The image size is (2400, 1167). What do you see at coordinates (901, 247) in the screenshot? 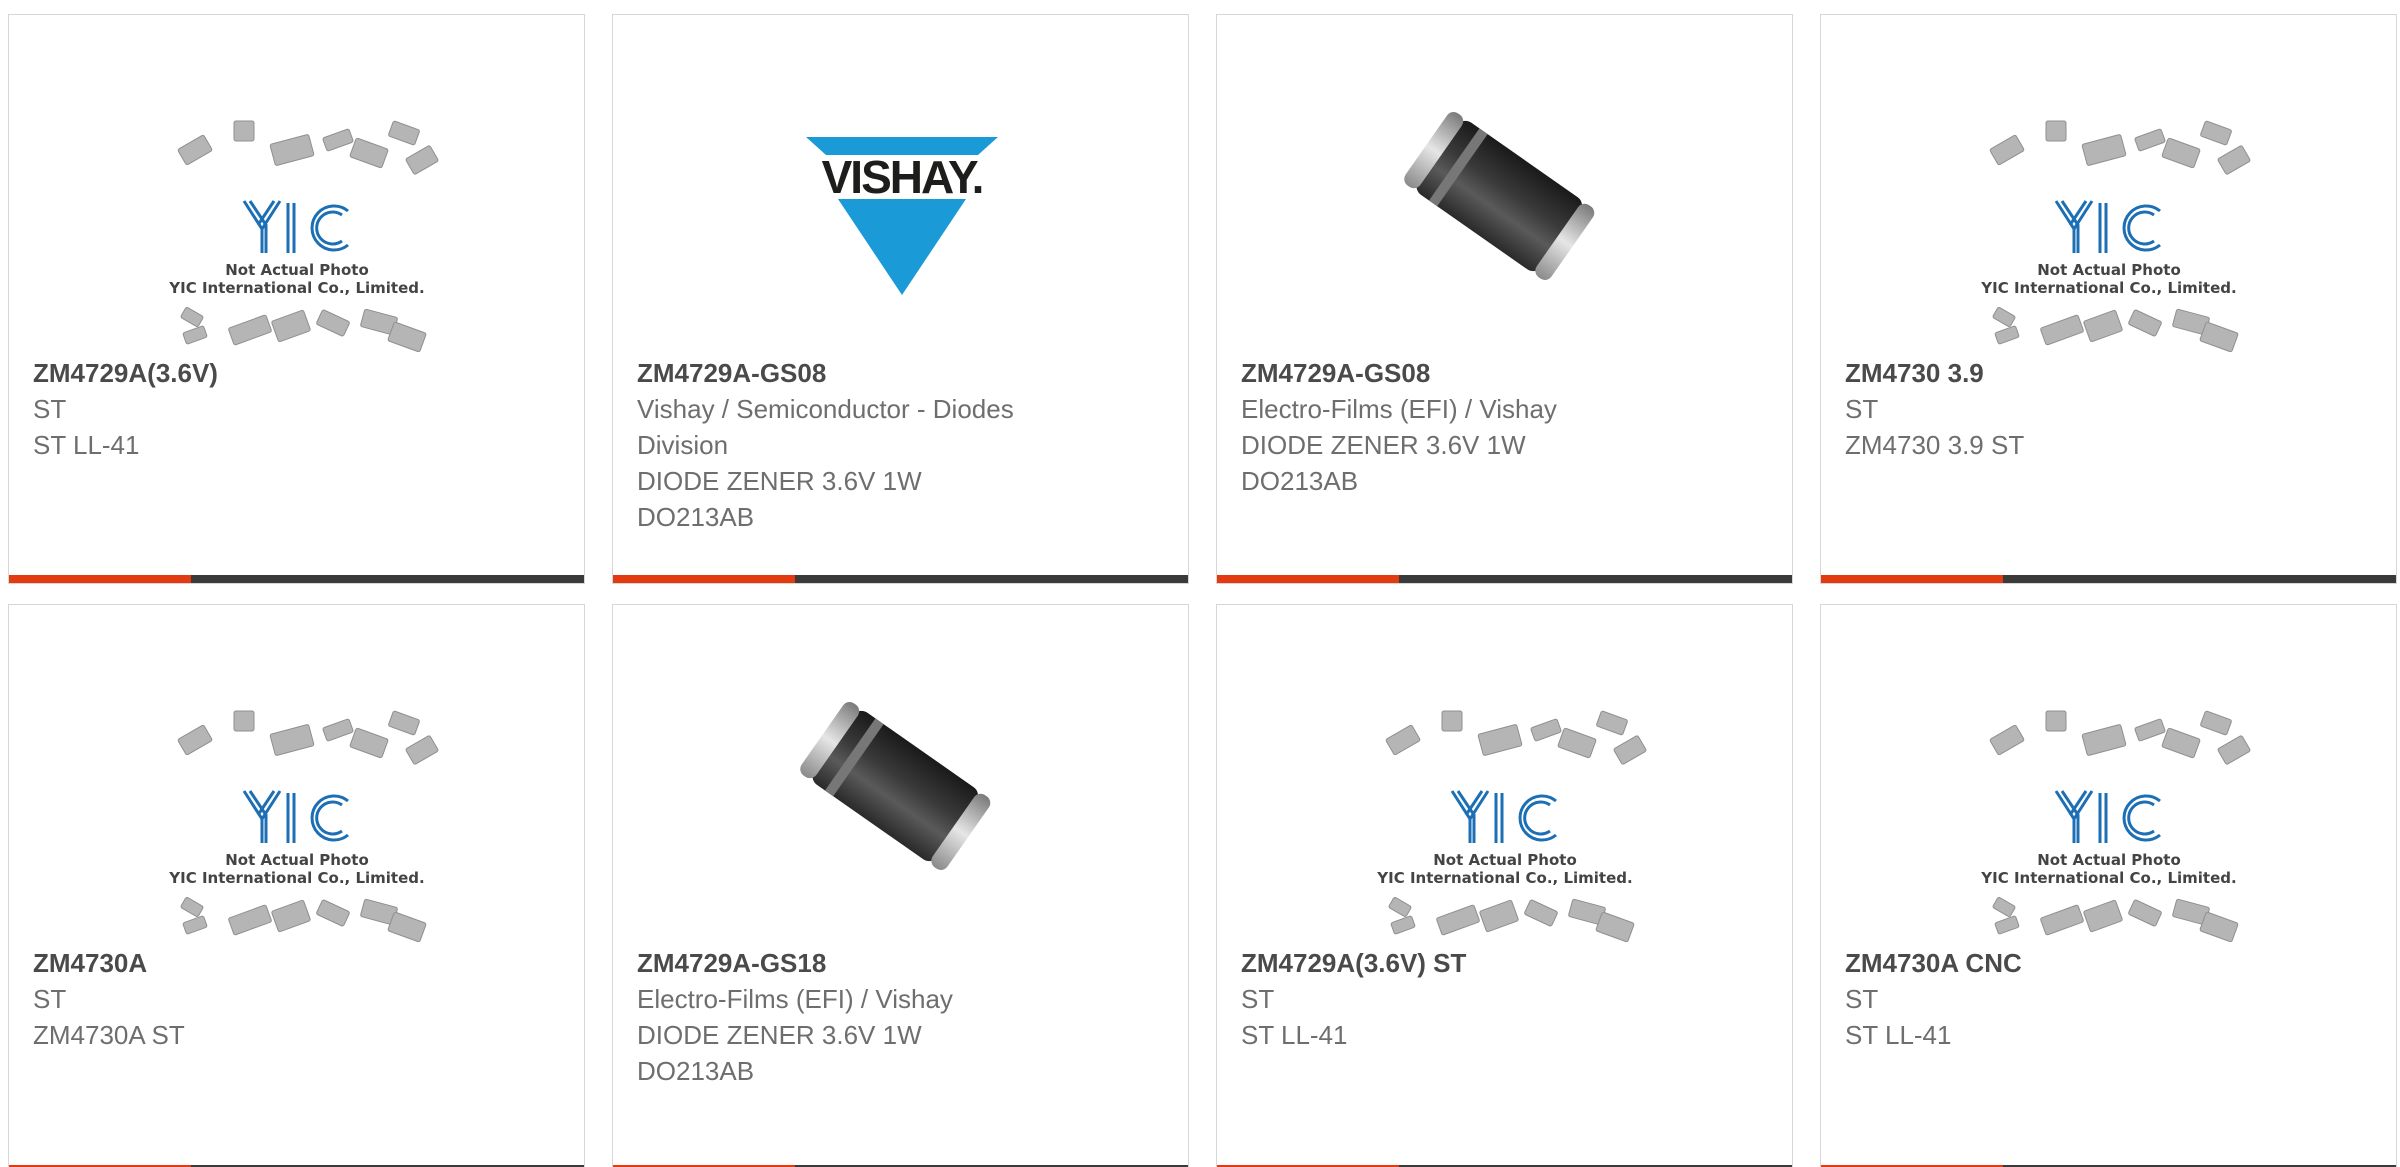
I see `vishay-triangle-icon` at bounding box center [901, 247].